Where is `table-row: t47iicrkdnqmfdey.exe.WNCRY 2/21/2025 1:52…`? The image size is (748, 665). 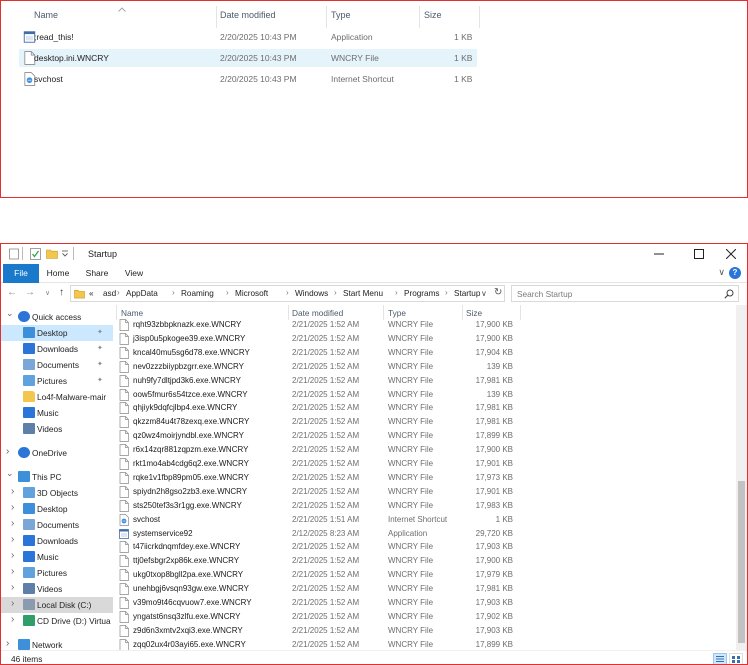 table-row: t47iicrkdnqmfdey.exe.WNCRY 2/21/2025 1:52… is located at coordinates (315, 547).